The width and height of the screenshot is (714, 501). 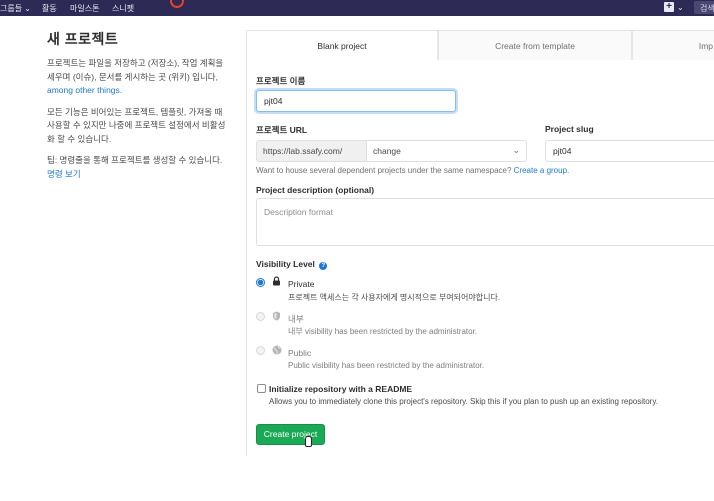 I want to click on new-item-dropdown: + ⌄, so click(x=674, y=7).